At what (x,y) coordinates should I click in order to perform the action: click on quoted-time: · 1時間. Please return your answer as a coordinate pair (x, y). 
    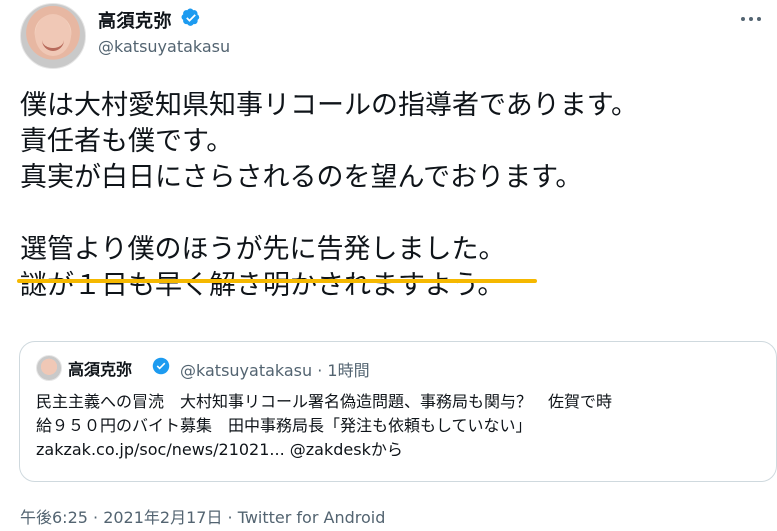
    Looking at the image, I should click on (343, 370).